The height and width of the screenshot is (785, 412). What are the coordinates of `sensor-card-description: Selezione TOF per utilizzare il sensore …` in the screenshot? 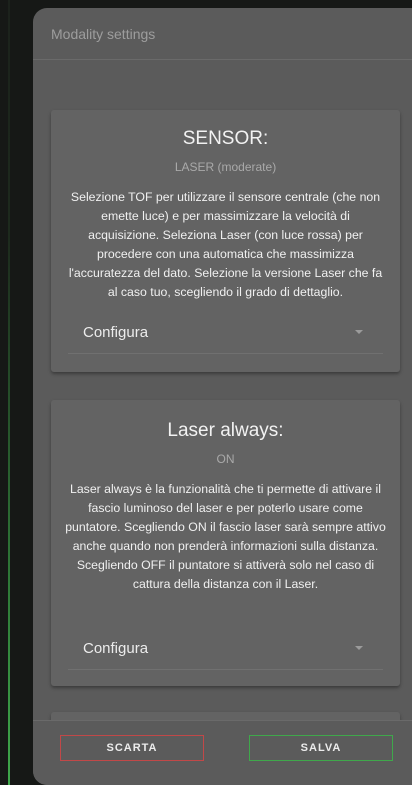 It's located at (225, 244).